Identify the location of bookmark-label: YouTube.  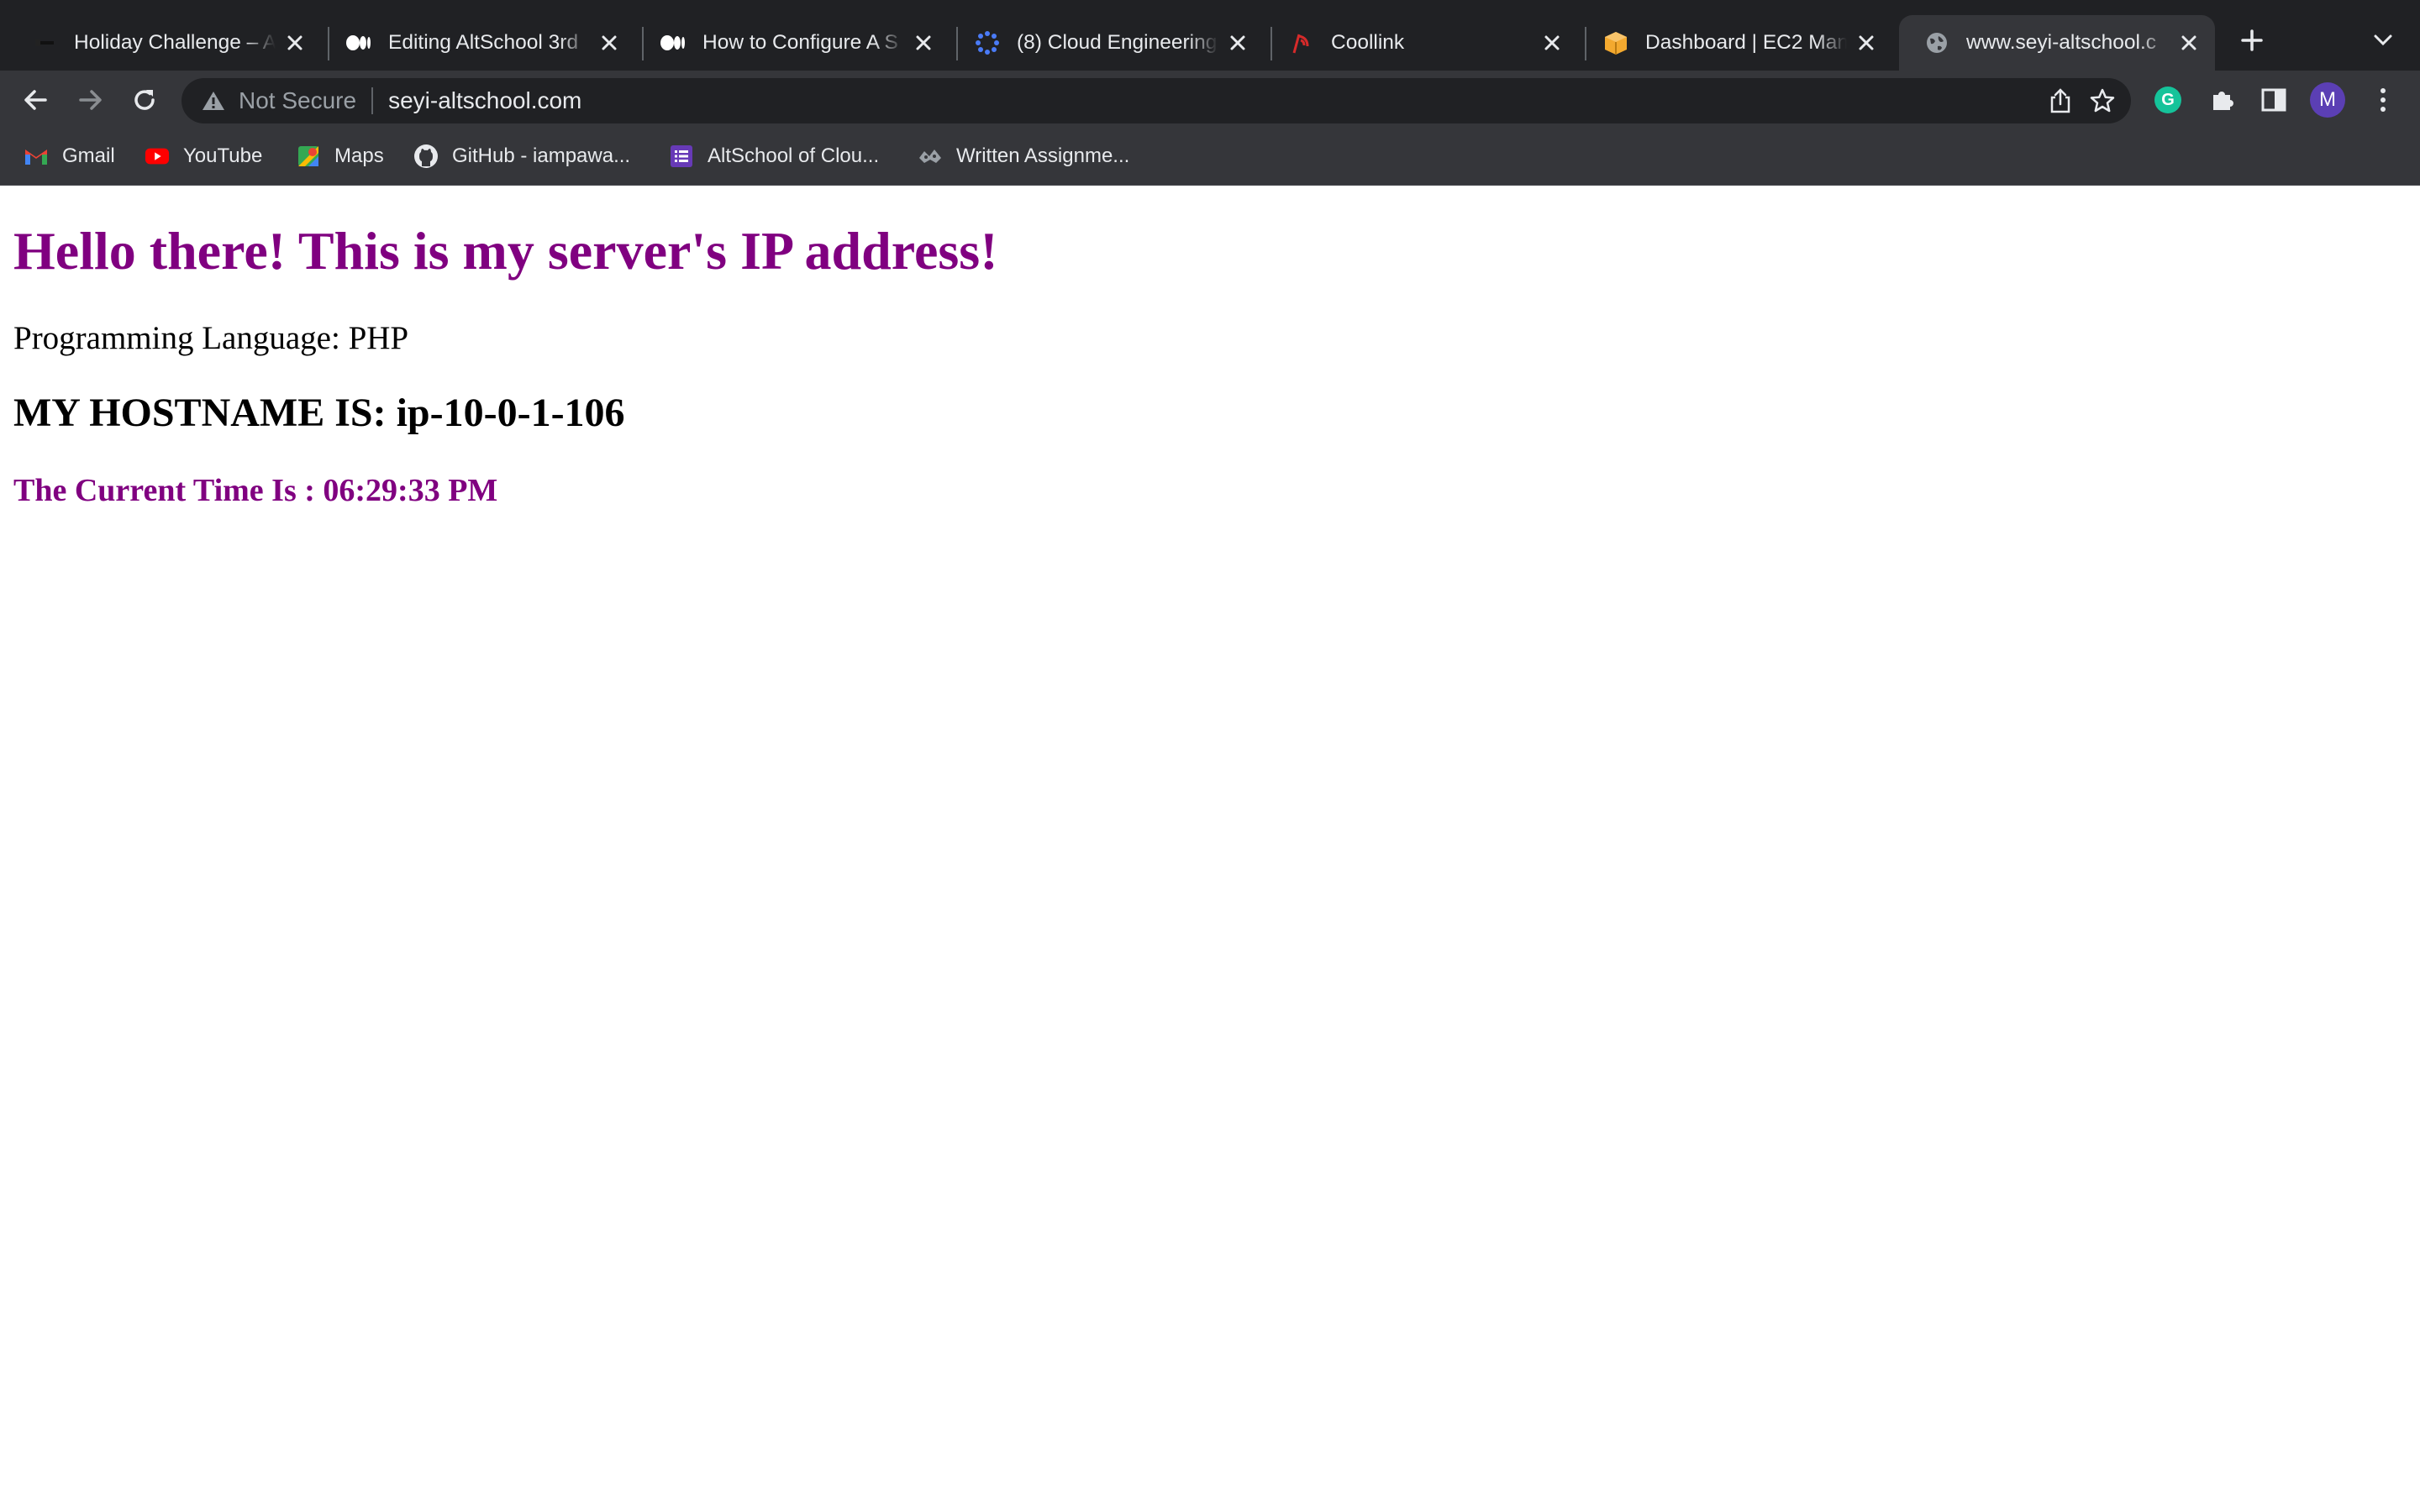
(223, 155).